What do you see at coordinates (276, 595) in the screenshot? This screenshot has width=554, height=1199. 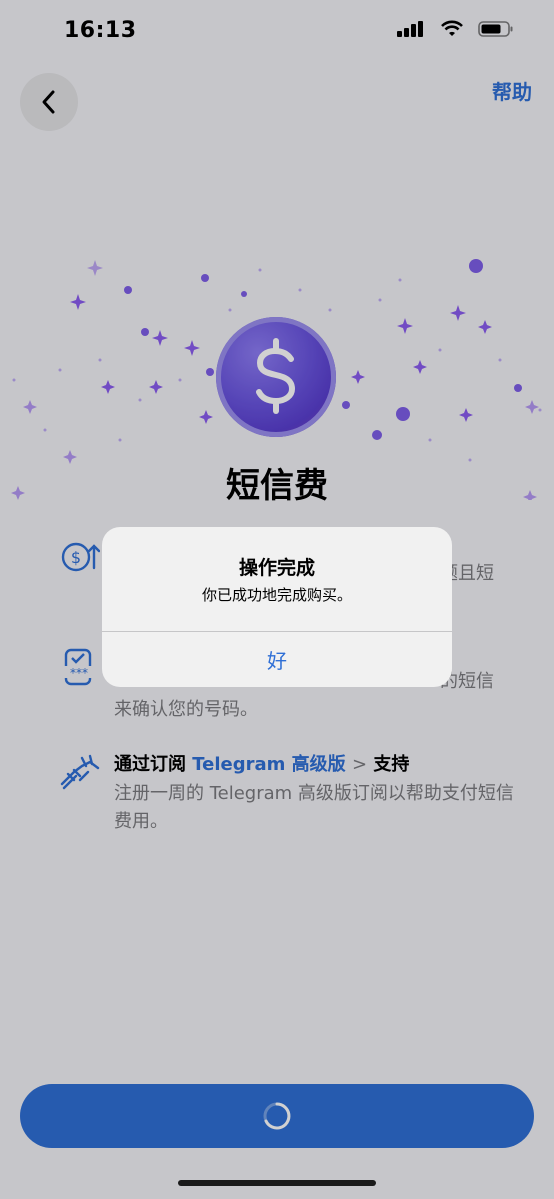 I see `alert-message: 你已成功地完成购买。` at bounding box center [276, 595].